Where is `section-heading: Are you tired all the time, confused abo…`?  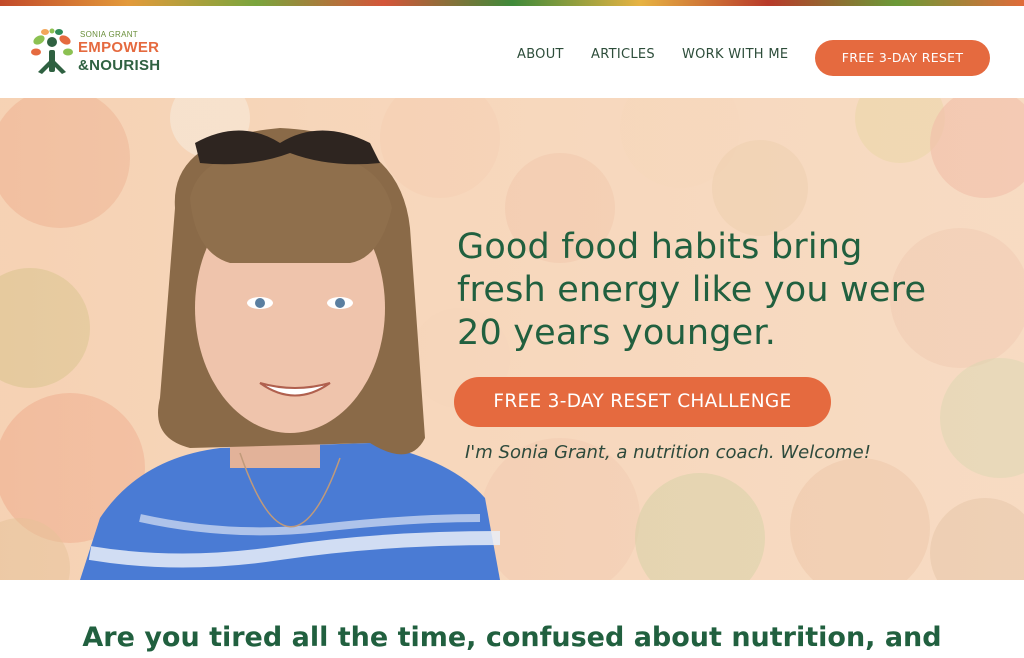
section-heading: Are you tired all the time, confused abo… is located at coordinates (512, 637).